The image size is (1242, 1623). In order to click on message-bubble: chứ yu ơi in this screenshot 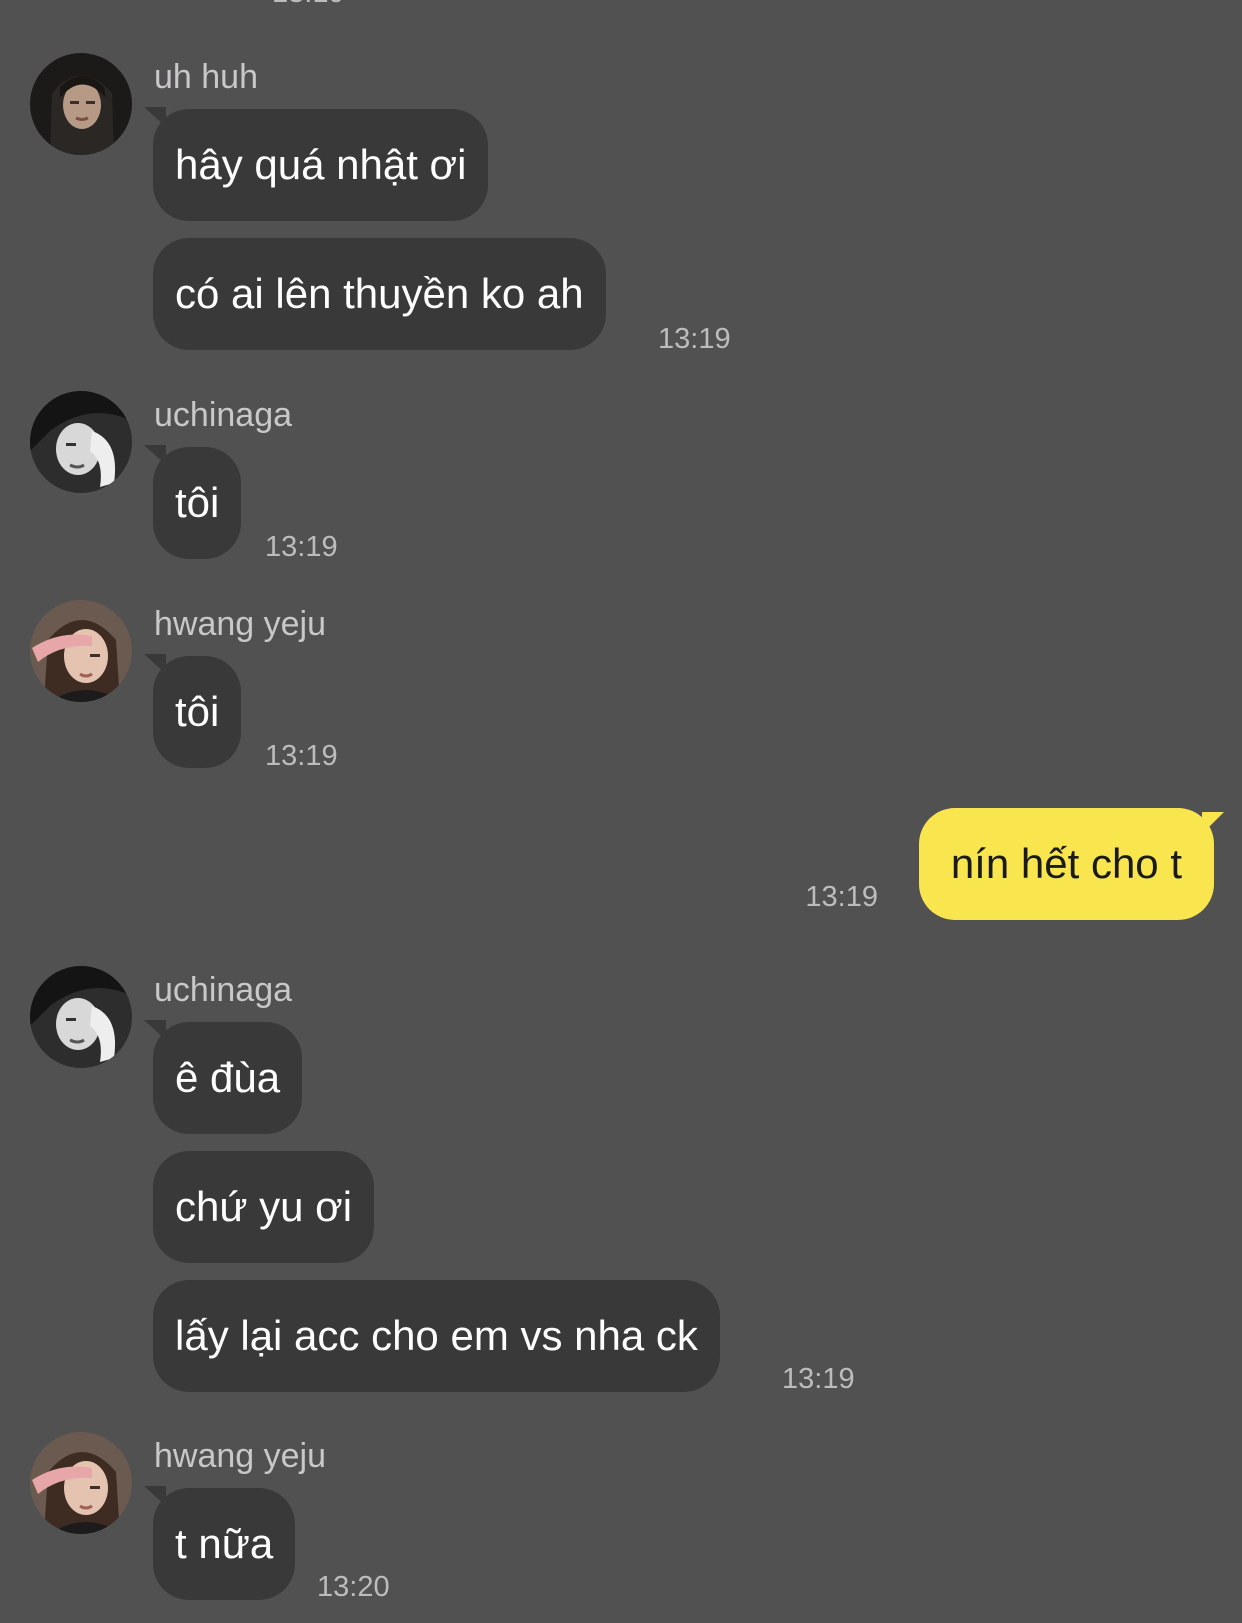, I will do `click(264, 1207)`.